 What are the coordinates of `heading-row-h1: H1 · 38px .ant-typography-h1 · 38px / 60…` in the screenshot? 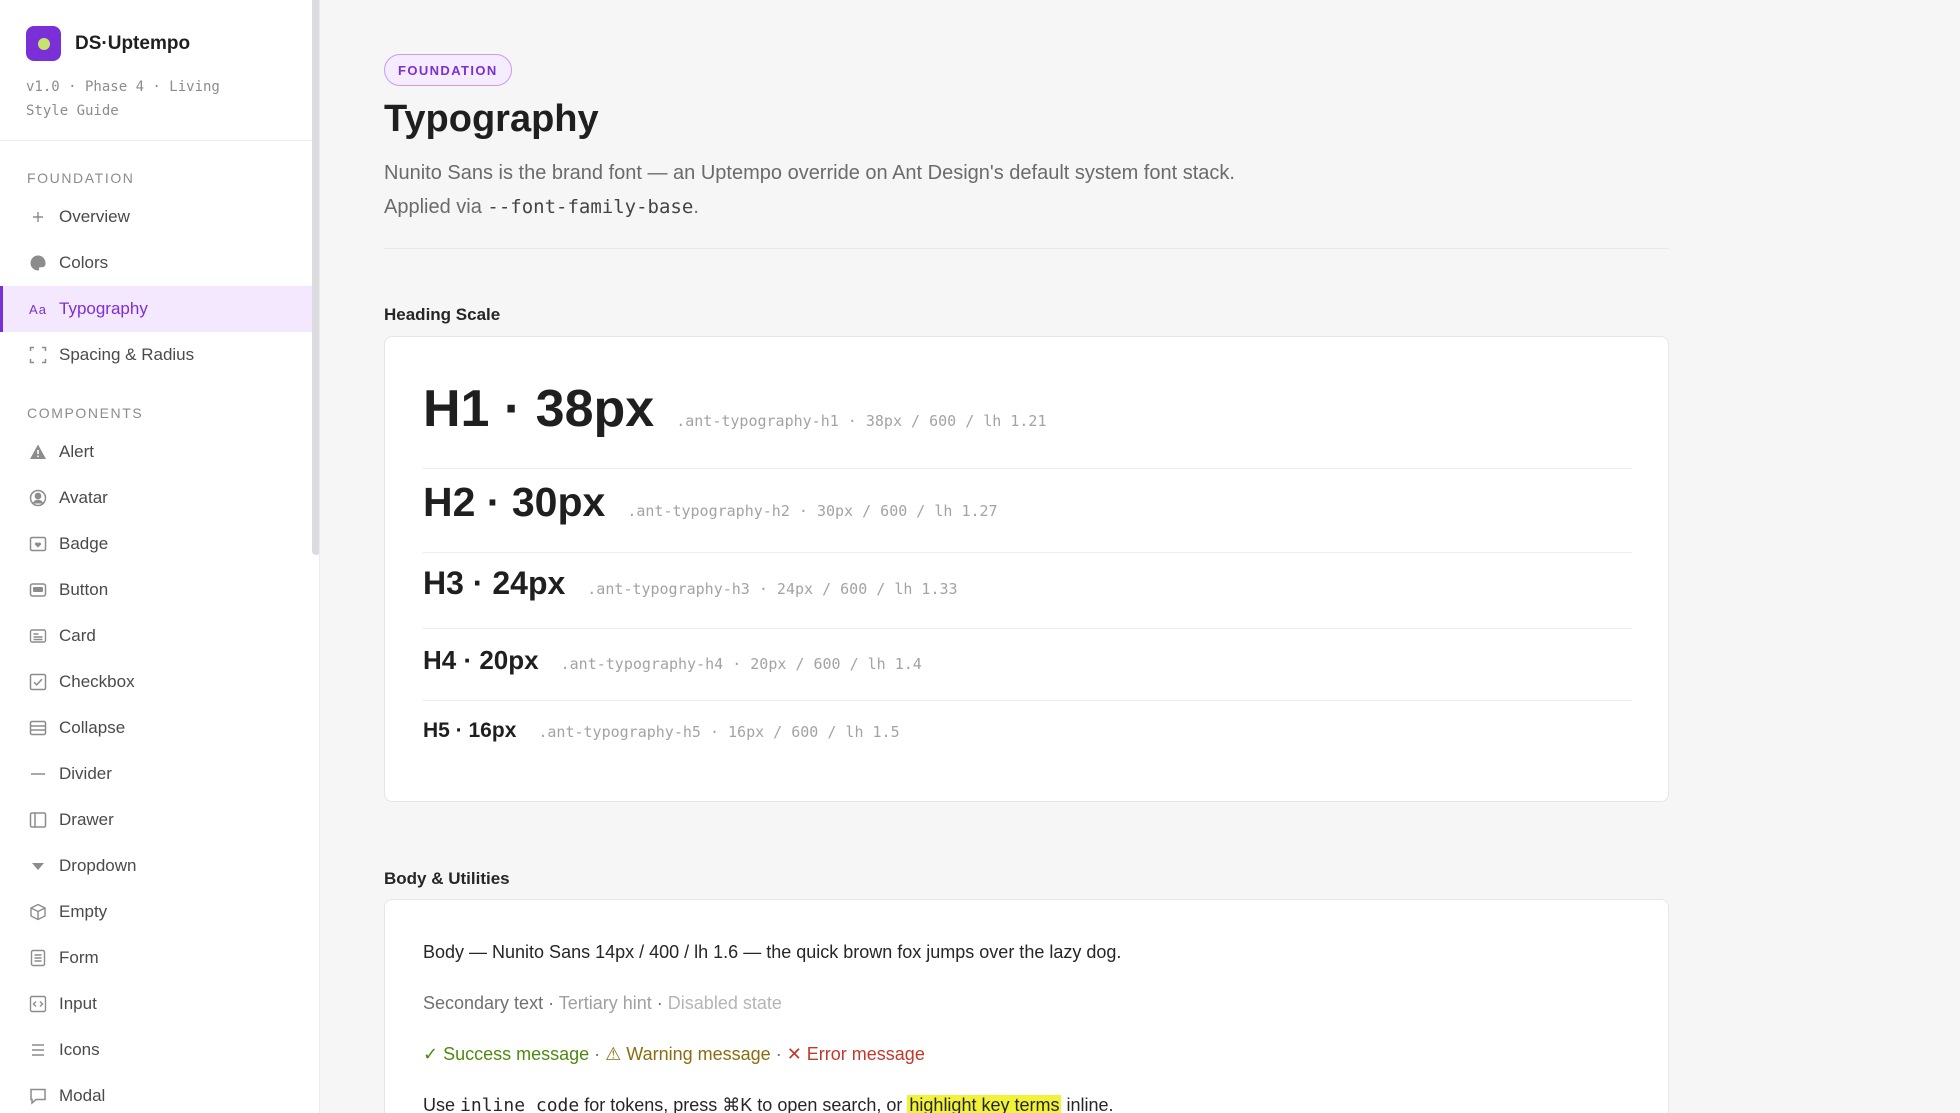 It's located at (1027, 424).